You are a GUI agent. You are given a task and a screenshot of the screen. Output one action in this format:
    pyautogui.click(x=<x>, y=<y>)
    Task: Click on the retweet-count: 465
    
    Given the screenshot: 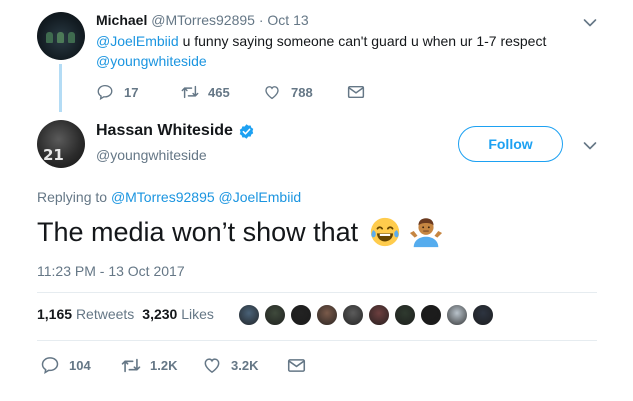 What is the action you would take?
    pyautogui.click(x=219, y=92)
    